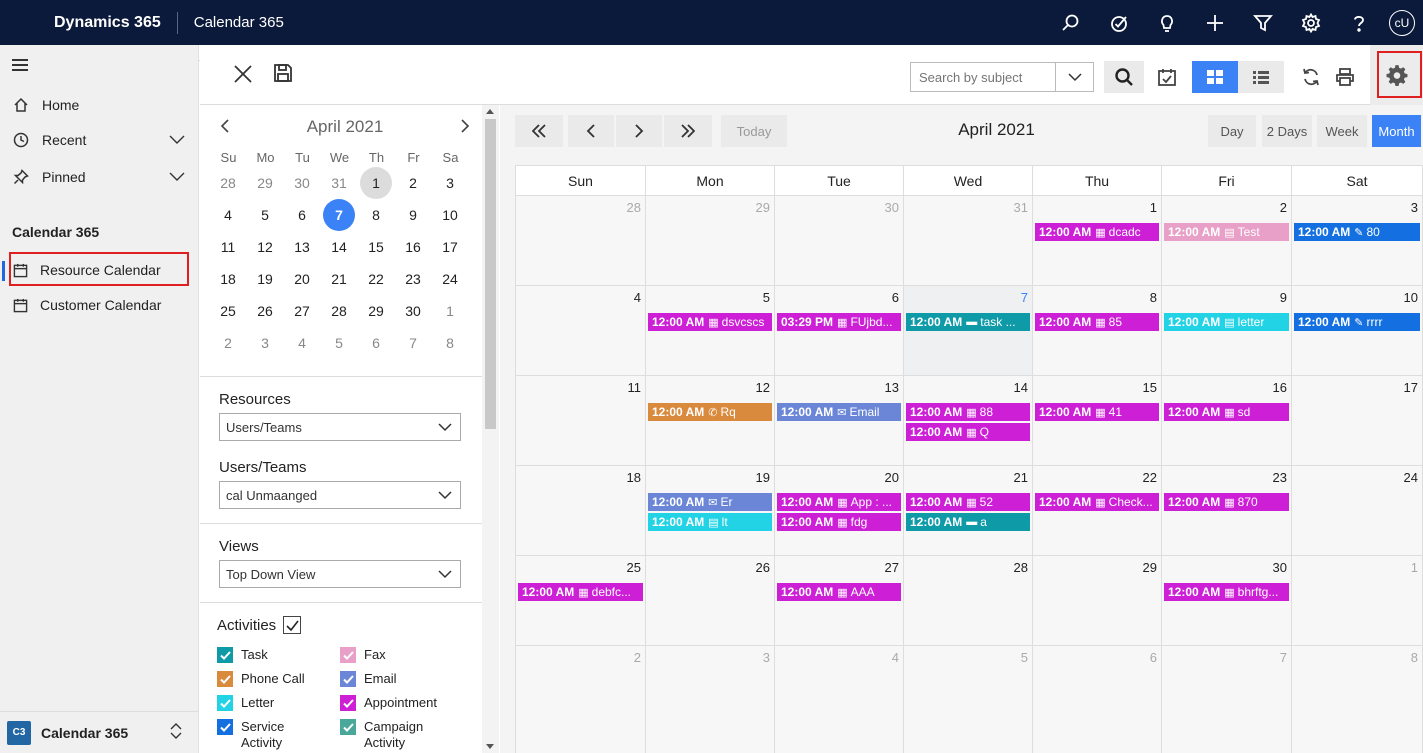  I want to click on day-number: 6, so click(1153, 657).